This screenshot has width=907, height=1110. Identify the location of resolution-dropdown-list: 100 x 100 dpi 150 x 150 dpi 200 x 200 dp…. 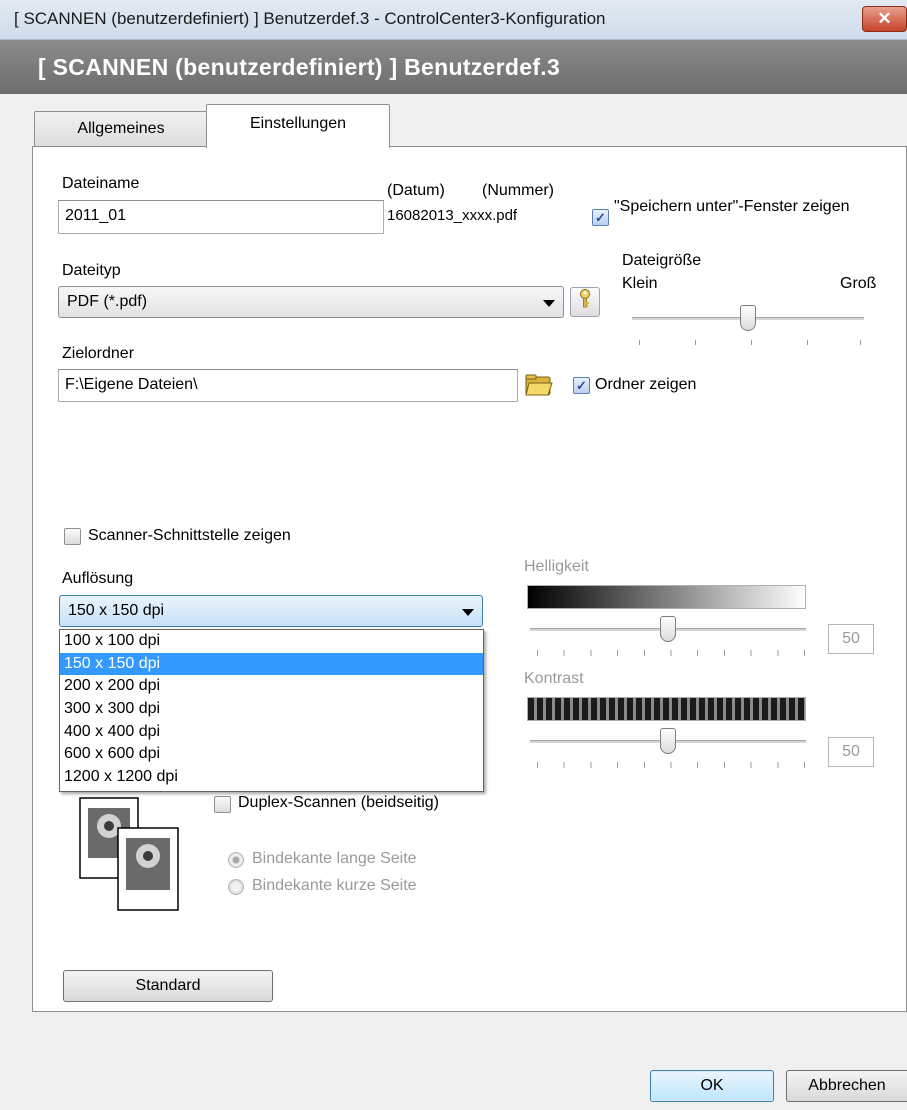
(271, 710).